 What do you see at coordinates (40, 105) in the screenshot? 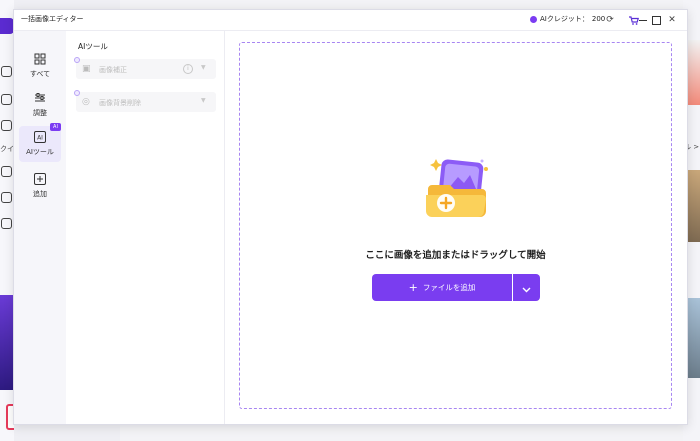
I see `nav-item-adjust: 調整` at bounding box center [40, 105].